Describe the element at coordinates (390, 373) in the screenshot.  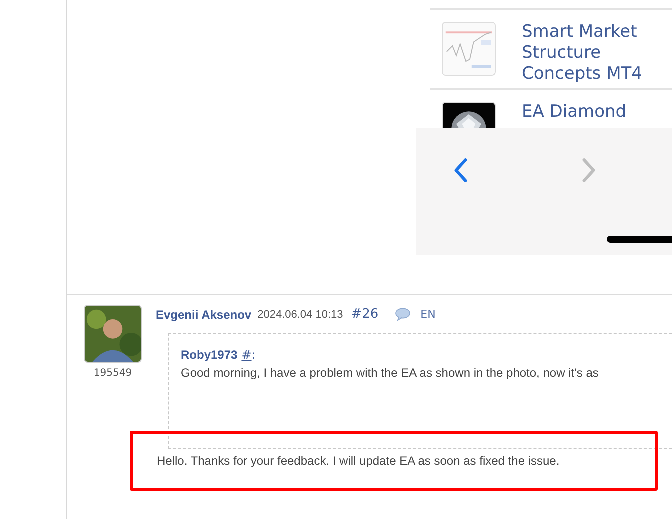
I see `quote-text: Good morning, I have a problem with the EA as shown in the photo, now it's as` at that location.